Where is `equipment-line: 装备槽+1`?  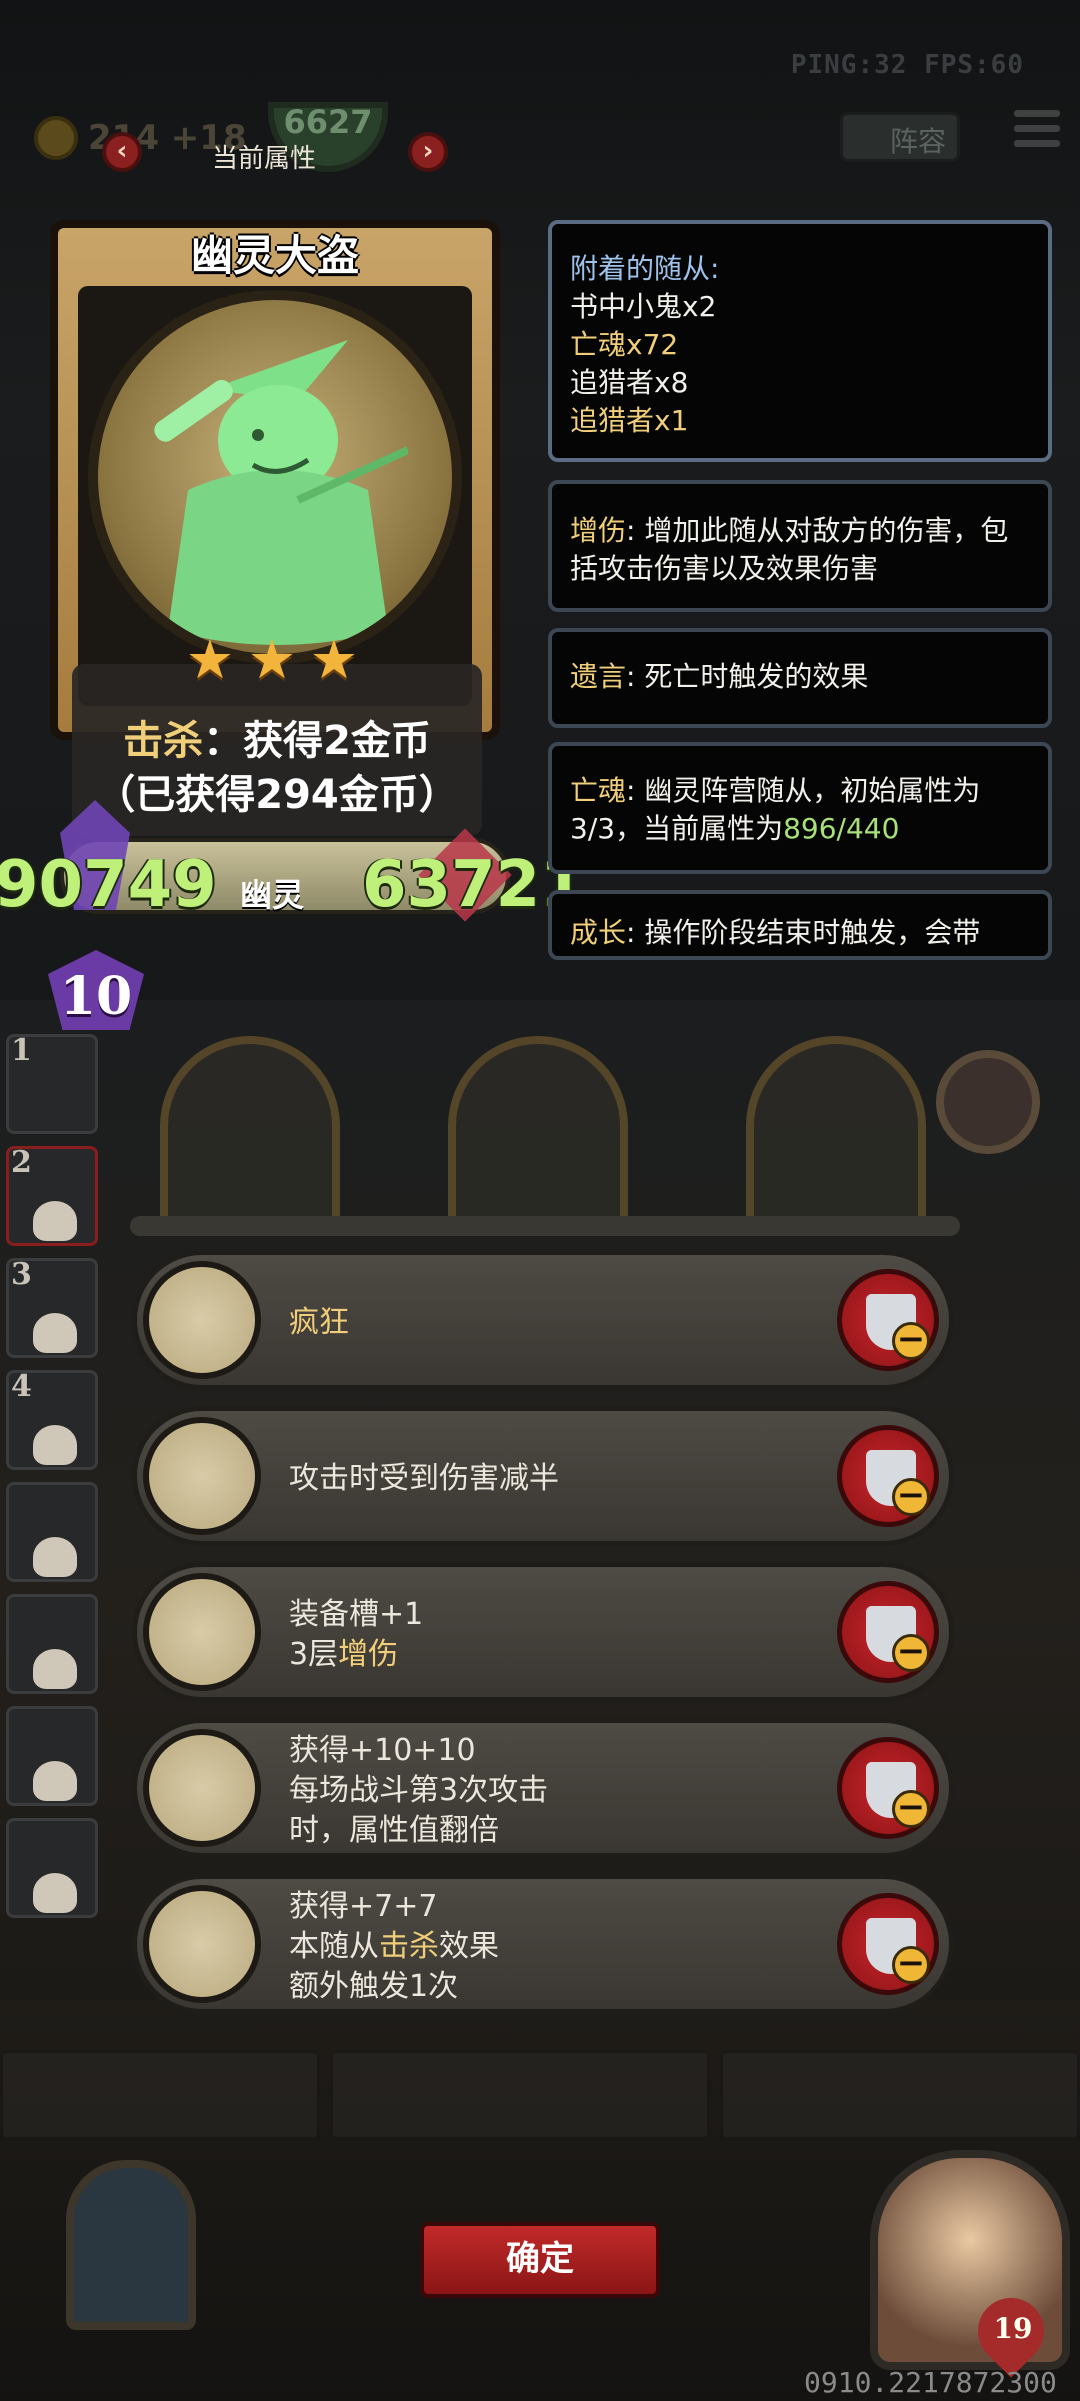
equipment-line: 装备槽+1 is located at coordinates (356, 1614).